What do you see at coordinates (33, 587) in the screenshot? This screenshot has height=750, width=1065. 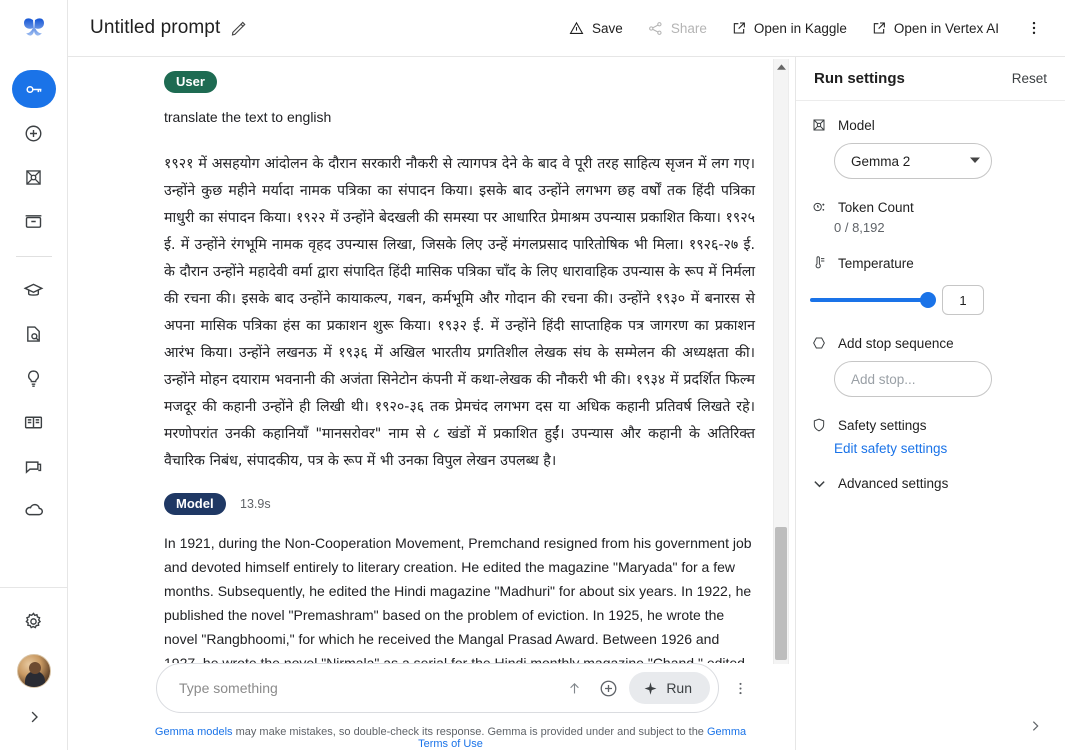 I see `rail-bottom-divider` at bounding box center [33, 587].